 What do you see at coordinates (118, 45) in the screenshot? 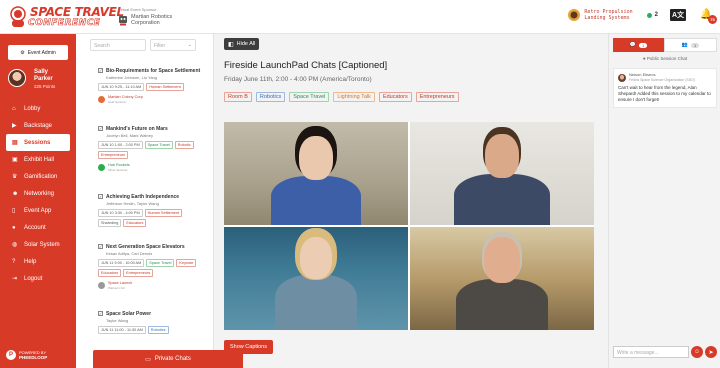
I see `search-input: Search` at bounding box center [118, 45].